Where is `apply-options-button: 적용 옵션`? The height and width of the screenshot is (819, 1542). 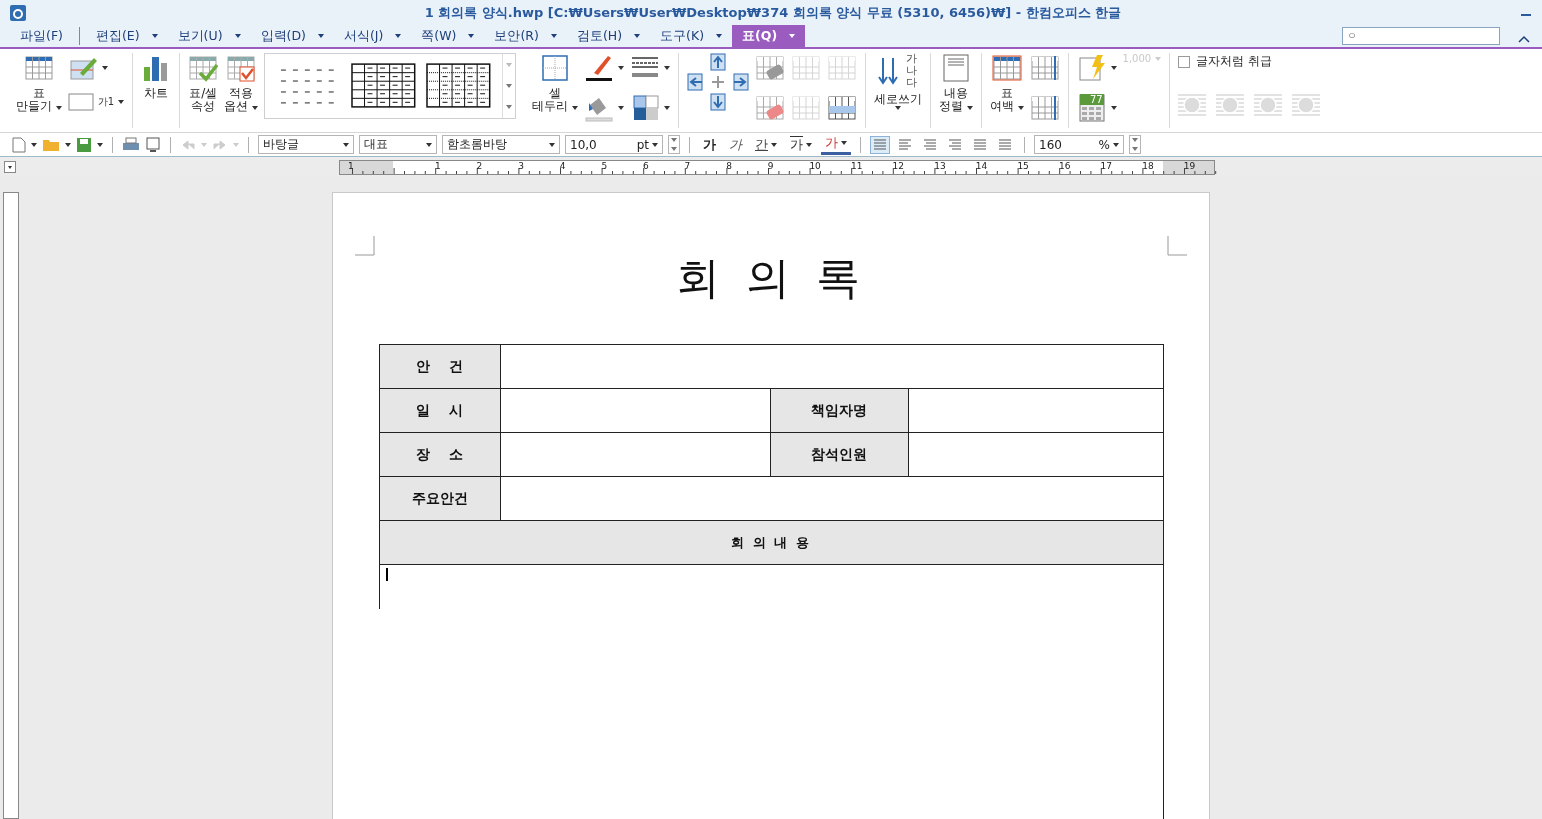
apply-options-button: 적용 옵션 is located at coordinates (241, 83).